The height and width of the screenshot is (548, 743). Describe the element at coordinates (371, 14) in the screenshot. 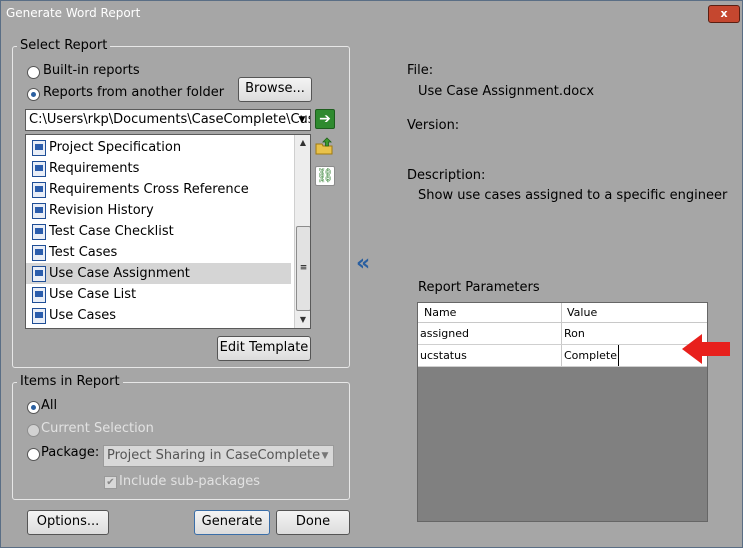

I see `title-bar: Generate Word Report x` at that location.